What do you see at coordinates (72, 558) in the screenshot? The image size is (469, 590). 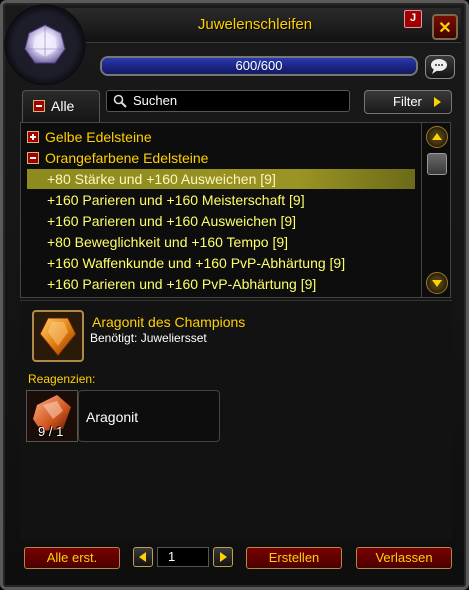 I see `create-all-button: Alle erst.` at bounding box center [72, 558].